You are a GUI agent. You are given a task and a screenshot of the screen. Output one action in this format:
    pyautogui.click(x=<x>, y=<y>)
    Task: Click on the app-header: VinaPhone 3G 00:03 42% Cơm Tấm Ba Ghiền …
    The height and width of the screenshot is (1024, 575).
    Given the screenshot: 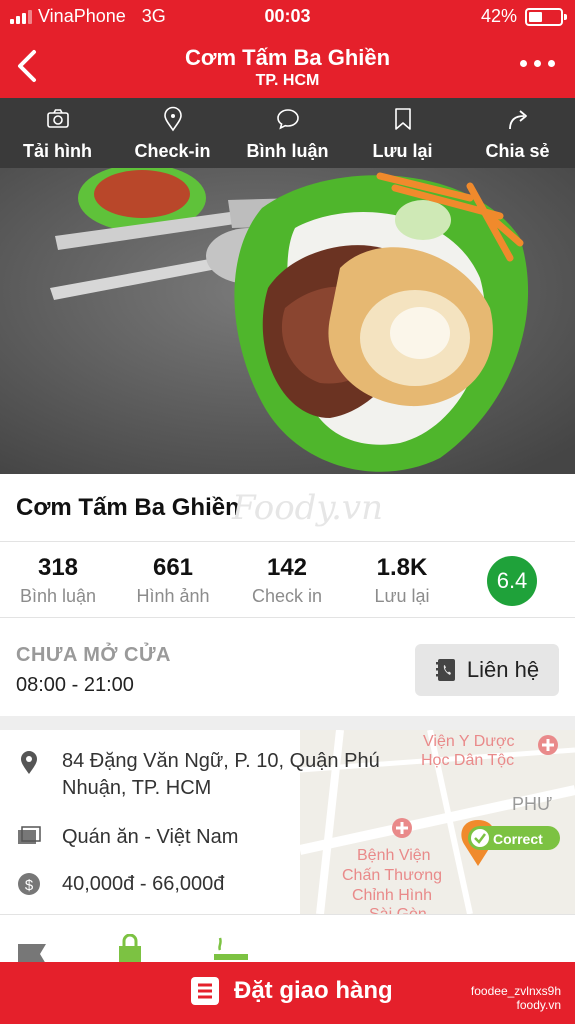 What is the action you would take?
    pyautogui.click(x=287, y=49)
    